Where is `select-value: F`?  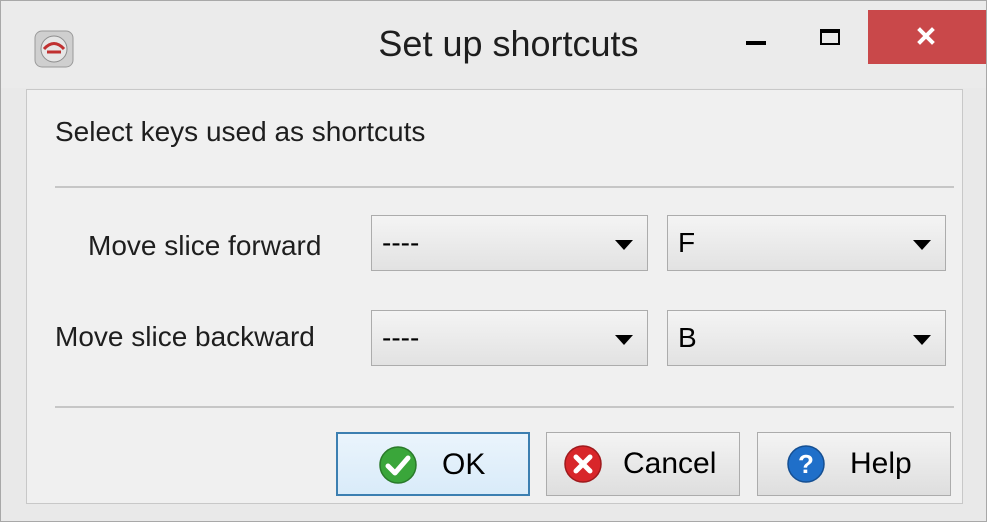
select-value: F is located at coordinates (687, 242).